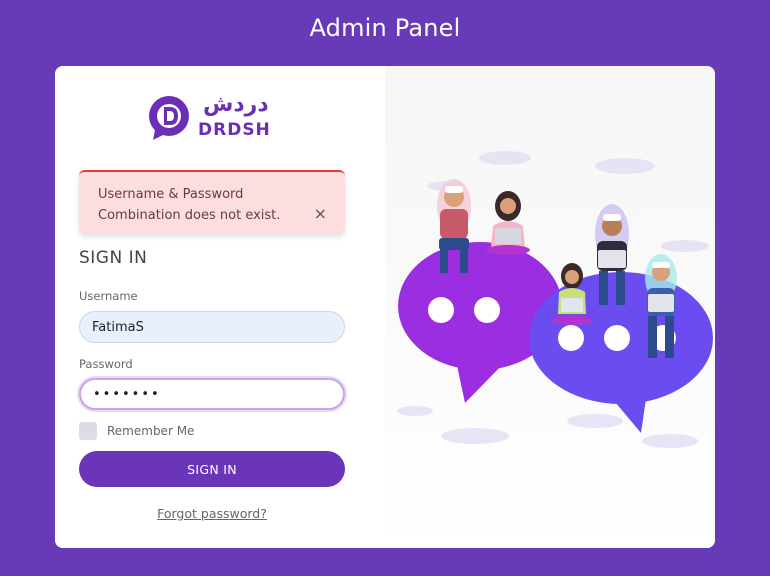 The image size is (770, 576). I want to click on signin-button: SIGN IN, so click(212, 469).